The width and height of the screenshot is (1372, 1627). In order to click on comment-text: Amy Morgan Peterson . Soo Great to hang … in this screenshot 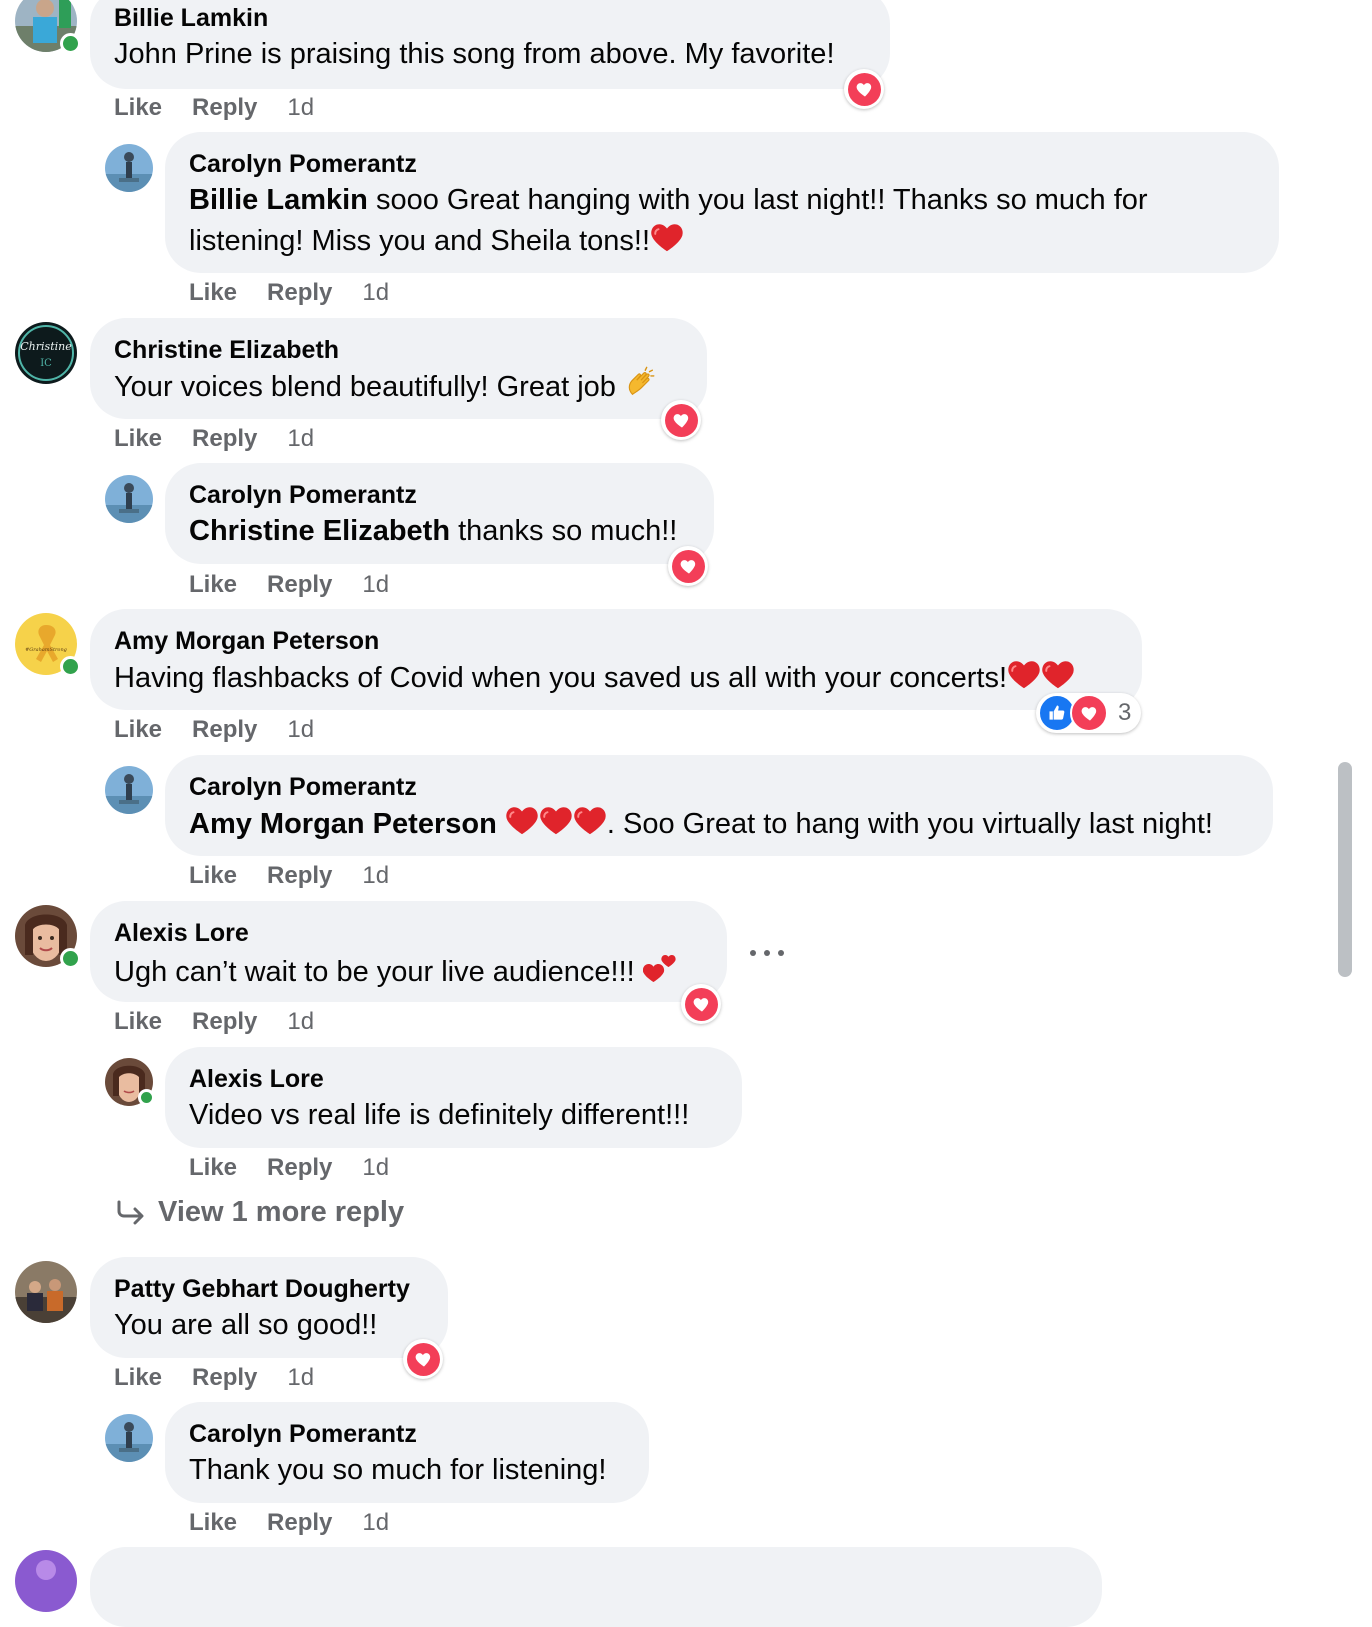, I will do `click(701, 823)`.